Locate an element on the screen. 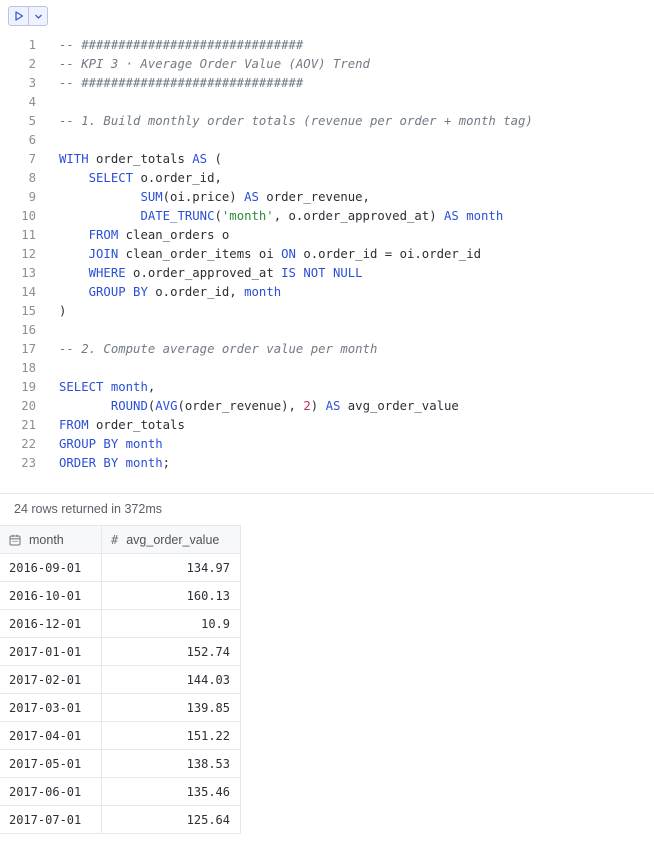  code-line: 1 -- ############################## is located at coordinates (327, 45).